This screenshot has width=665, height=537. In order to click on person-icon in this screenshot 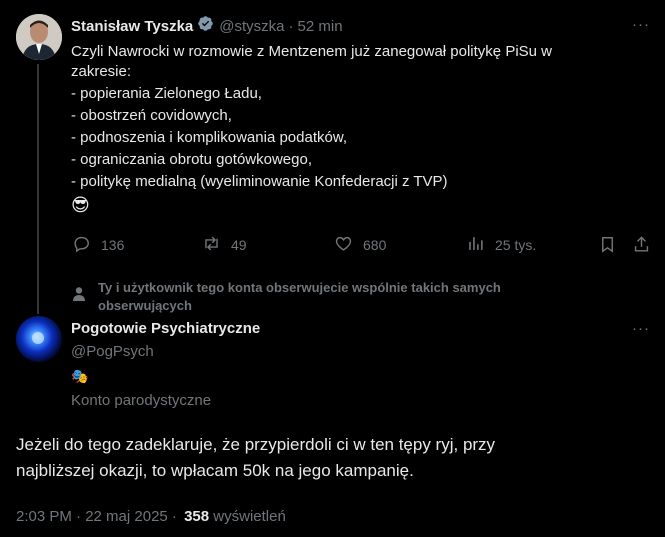, I will do `click(79, 296)`.